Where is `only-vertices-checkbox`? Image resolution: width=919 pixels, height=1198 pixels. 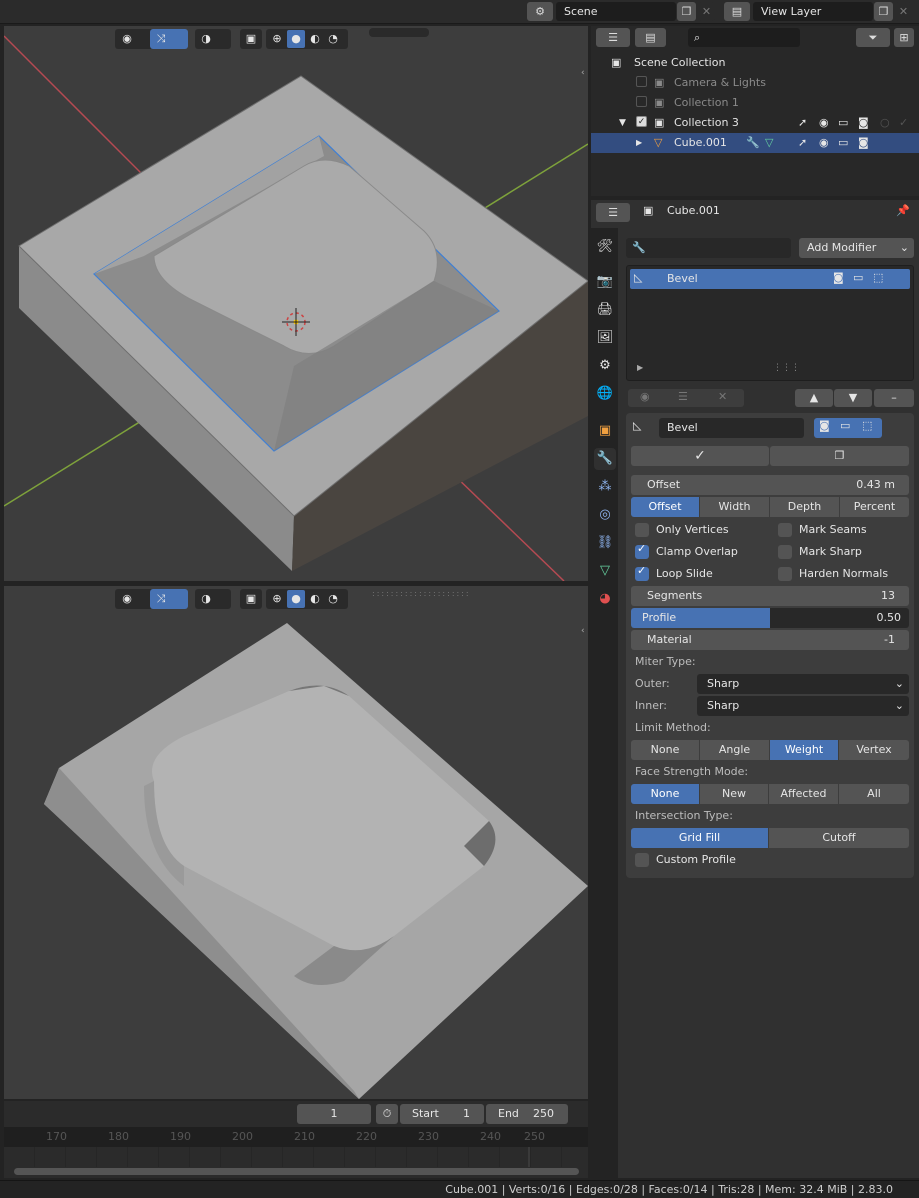
only-vertices-checkbox is located at coordinates (642, 530).